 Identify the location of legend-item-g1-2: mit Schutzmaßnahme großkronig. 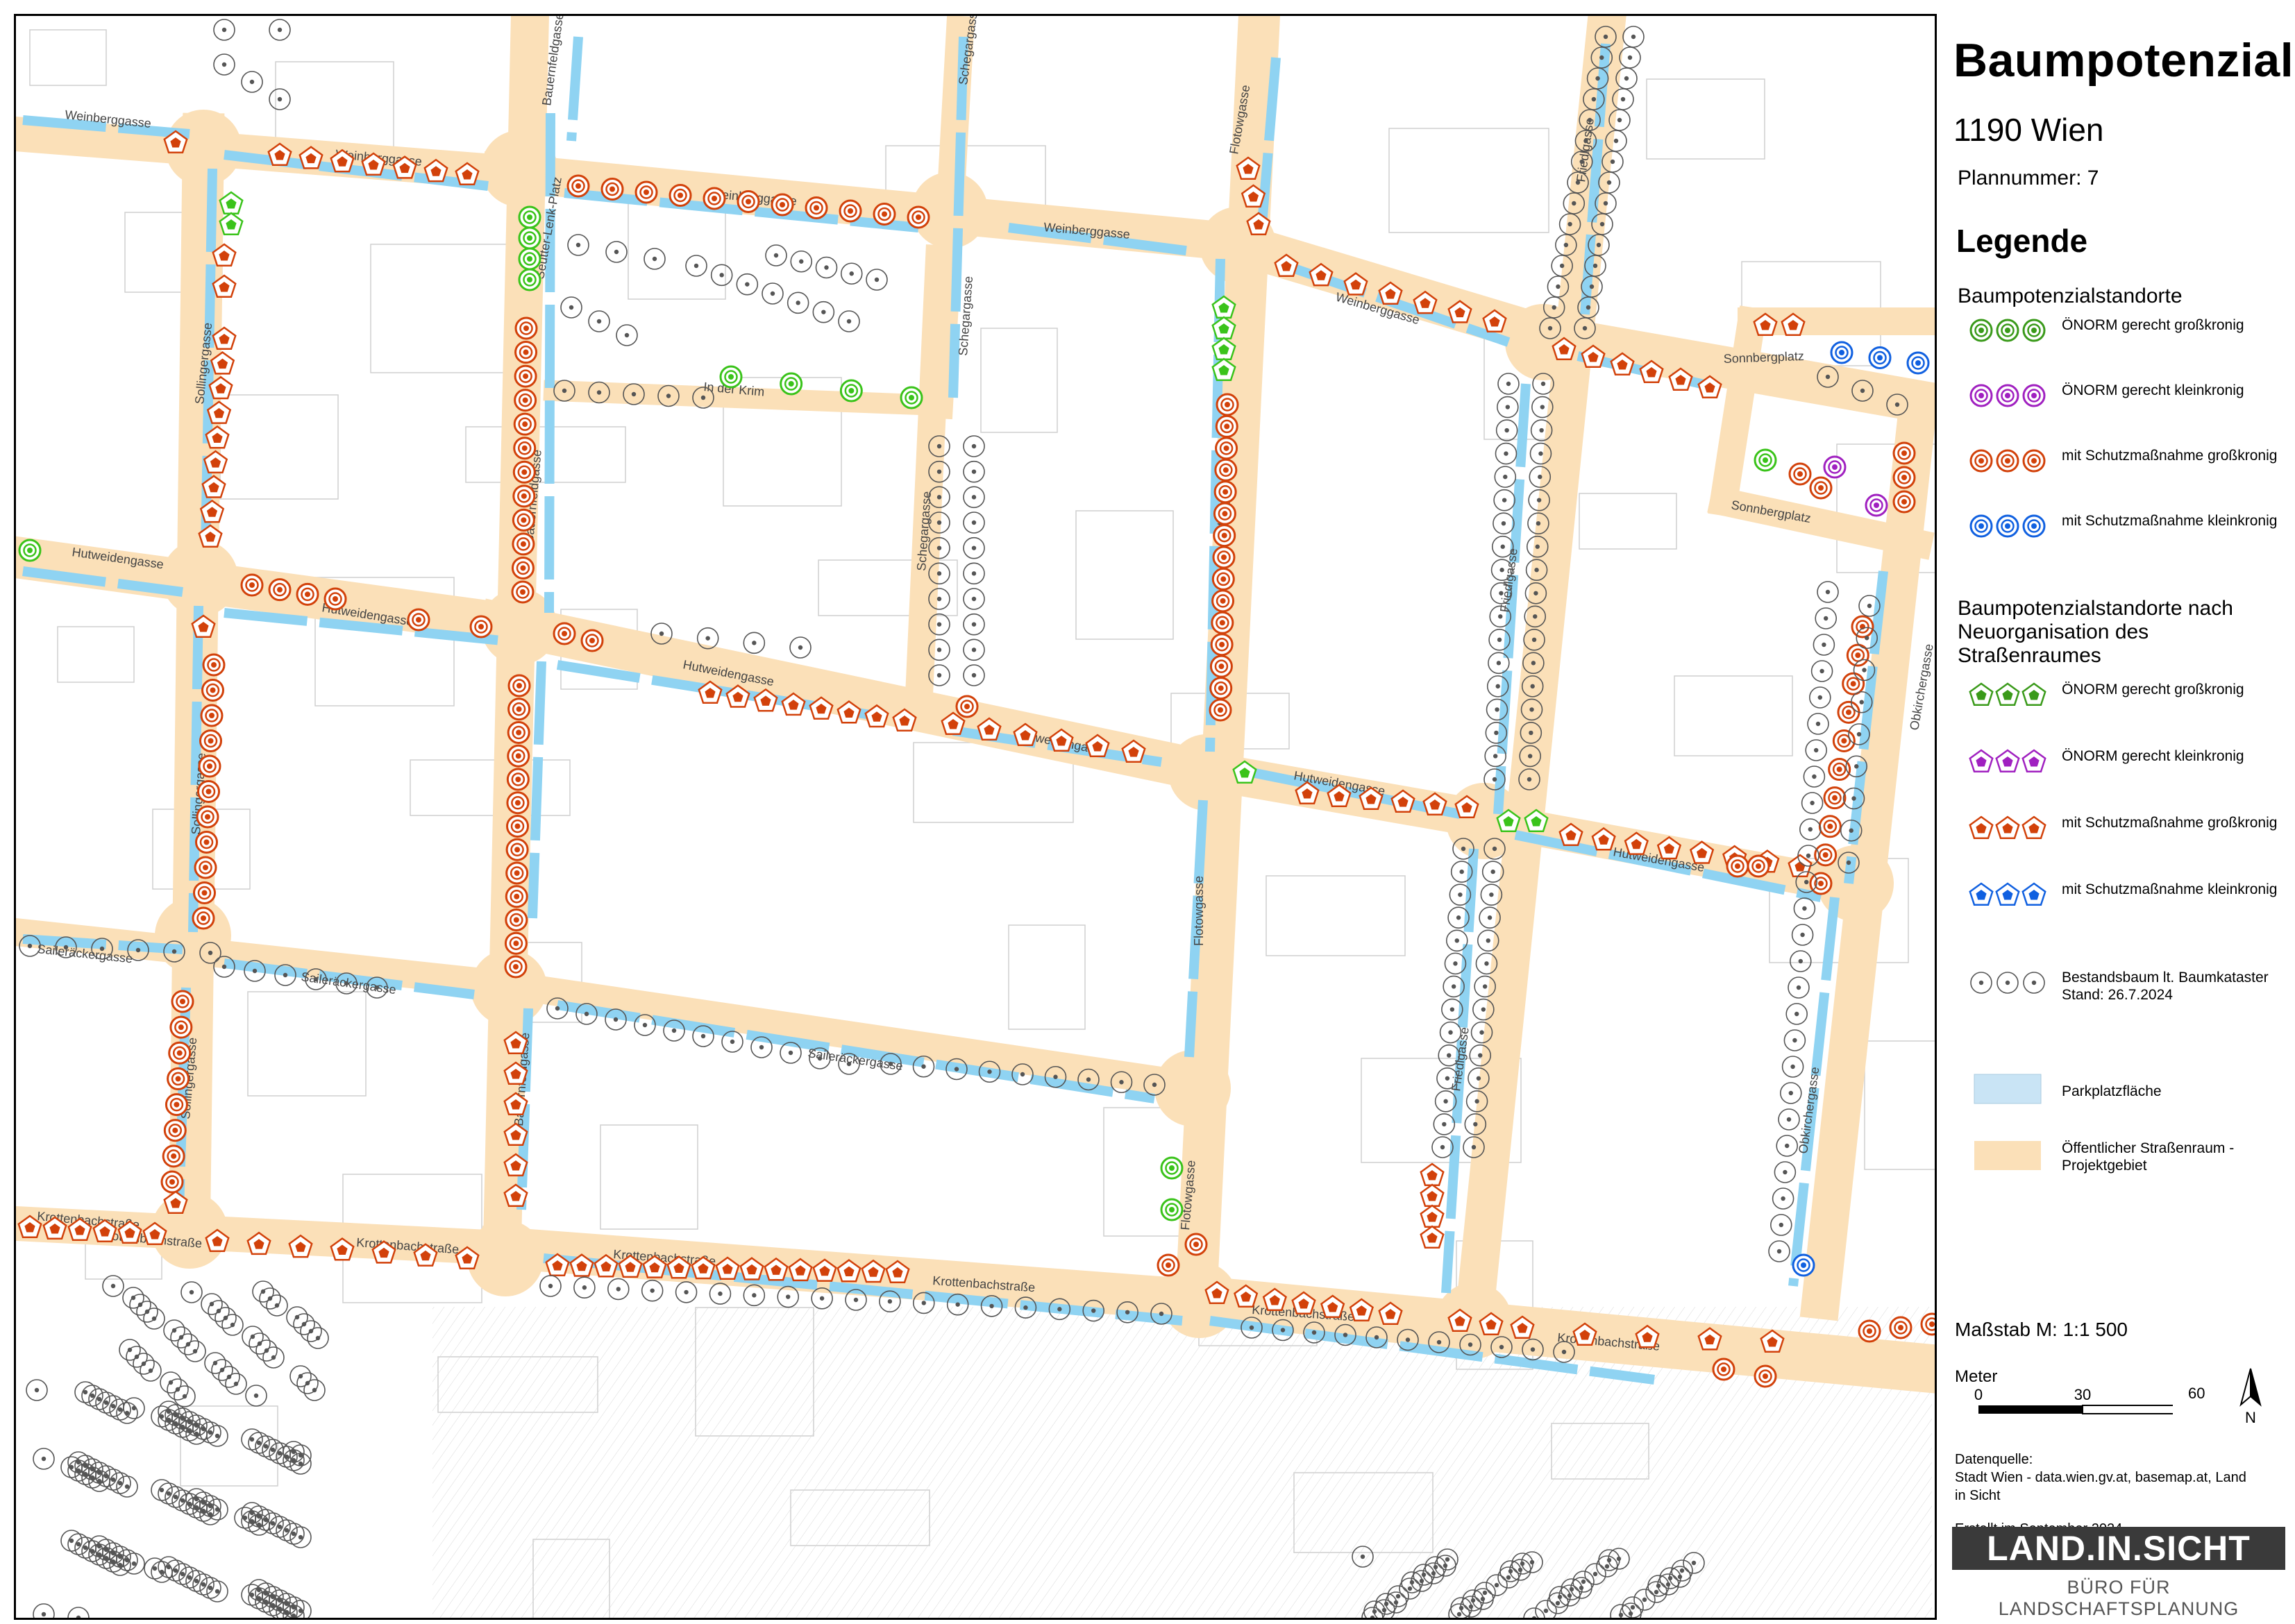
(2121, 471).